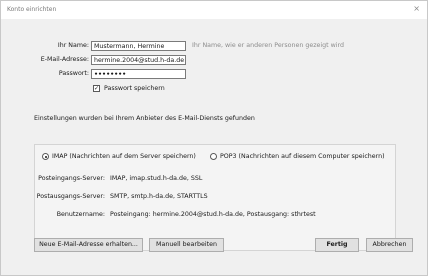 Image resolution: width=428 pixels, height=276 pixels. Describe the element at coordinates (138, 46) in the screenshot. I see `name-field: Mustermann, Hermine` at that location.